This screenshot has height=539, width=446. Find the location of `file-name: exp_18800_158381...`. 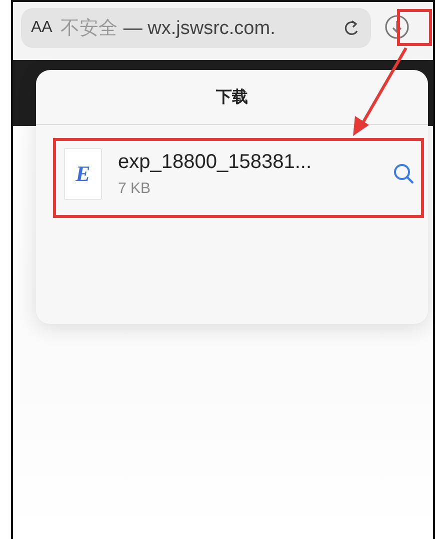

file-name: exp_18800_158381... is located at coordinates (215, 162).